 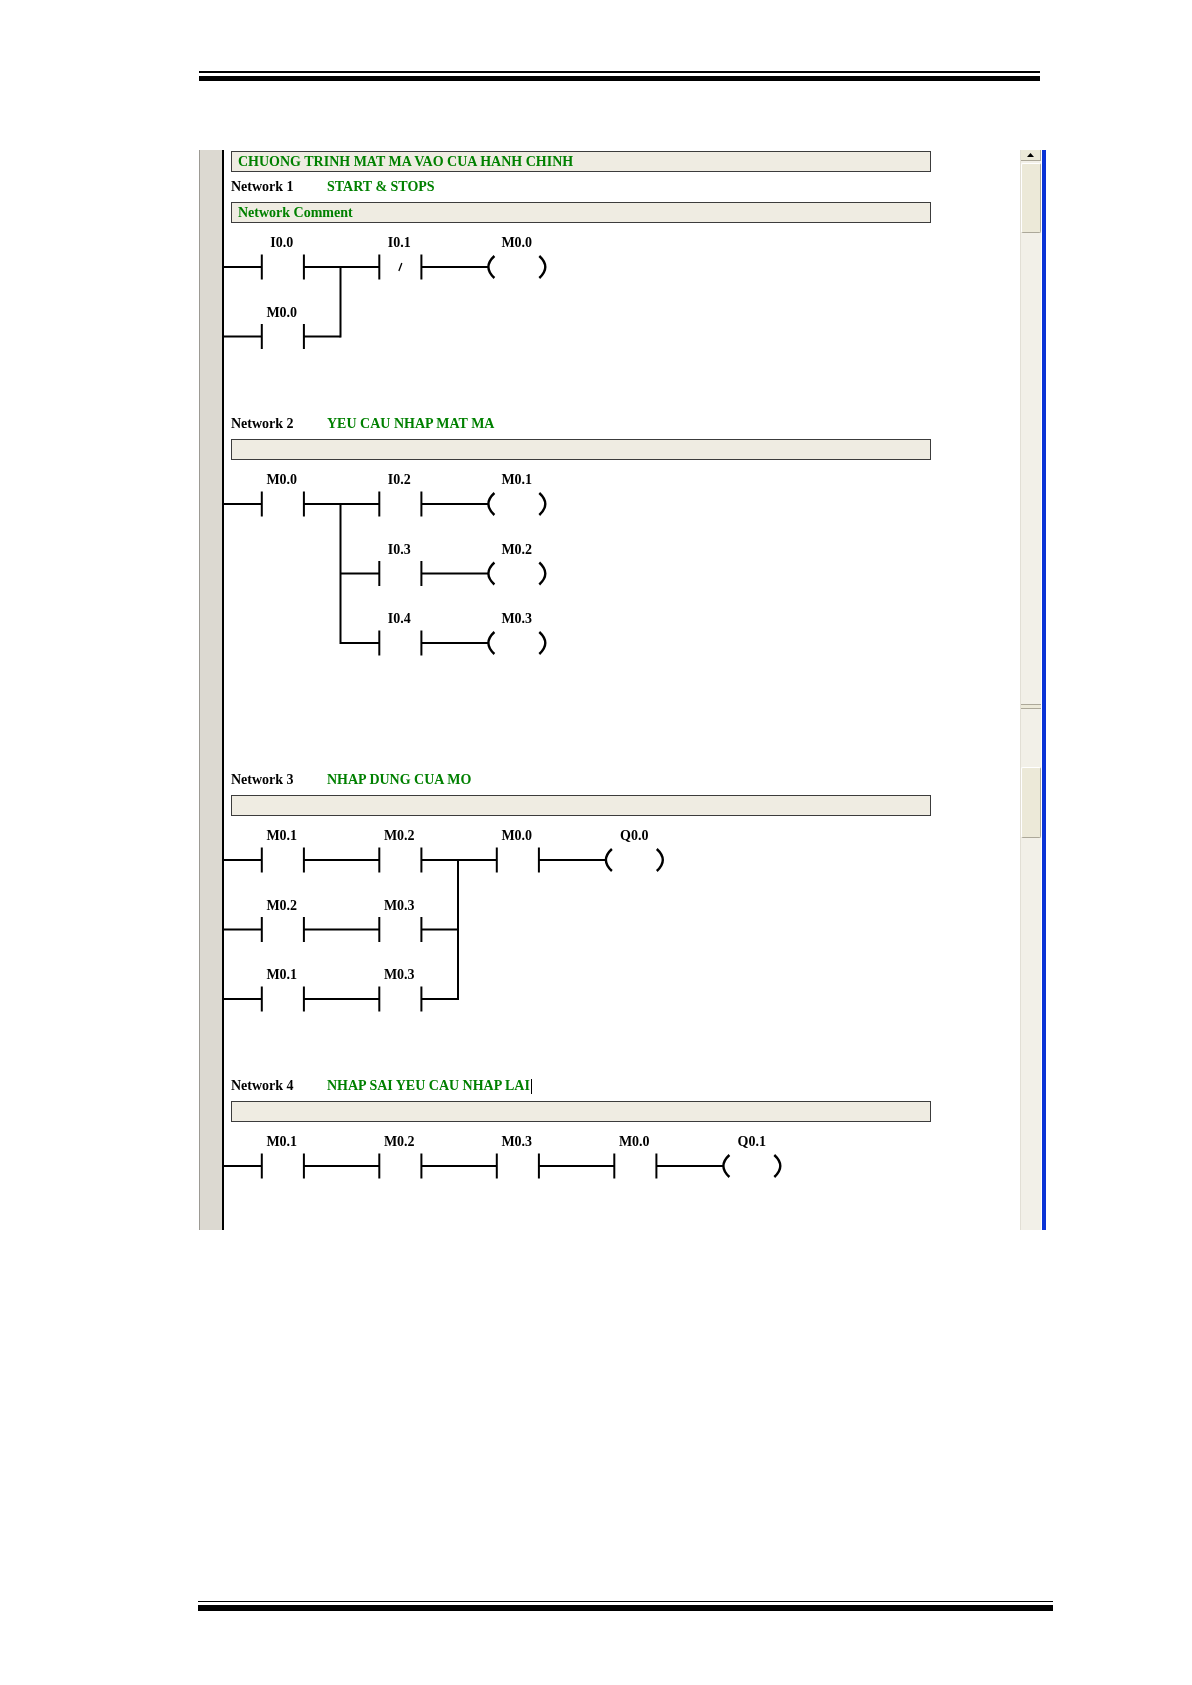 I want to click on network-label: Network 1, so click(x=263, y=187).